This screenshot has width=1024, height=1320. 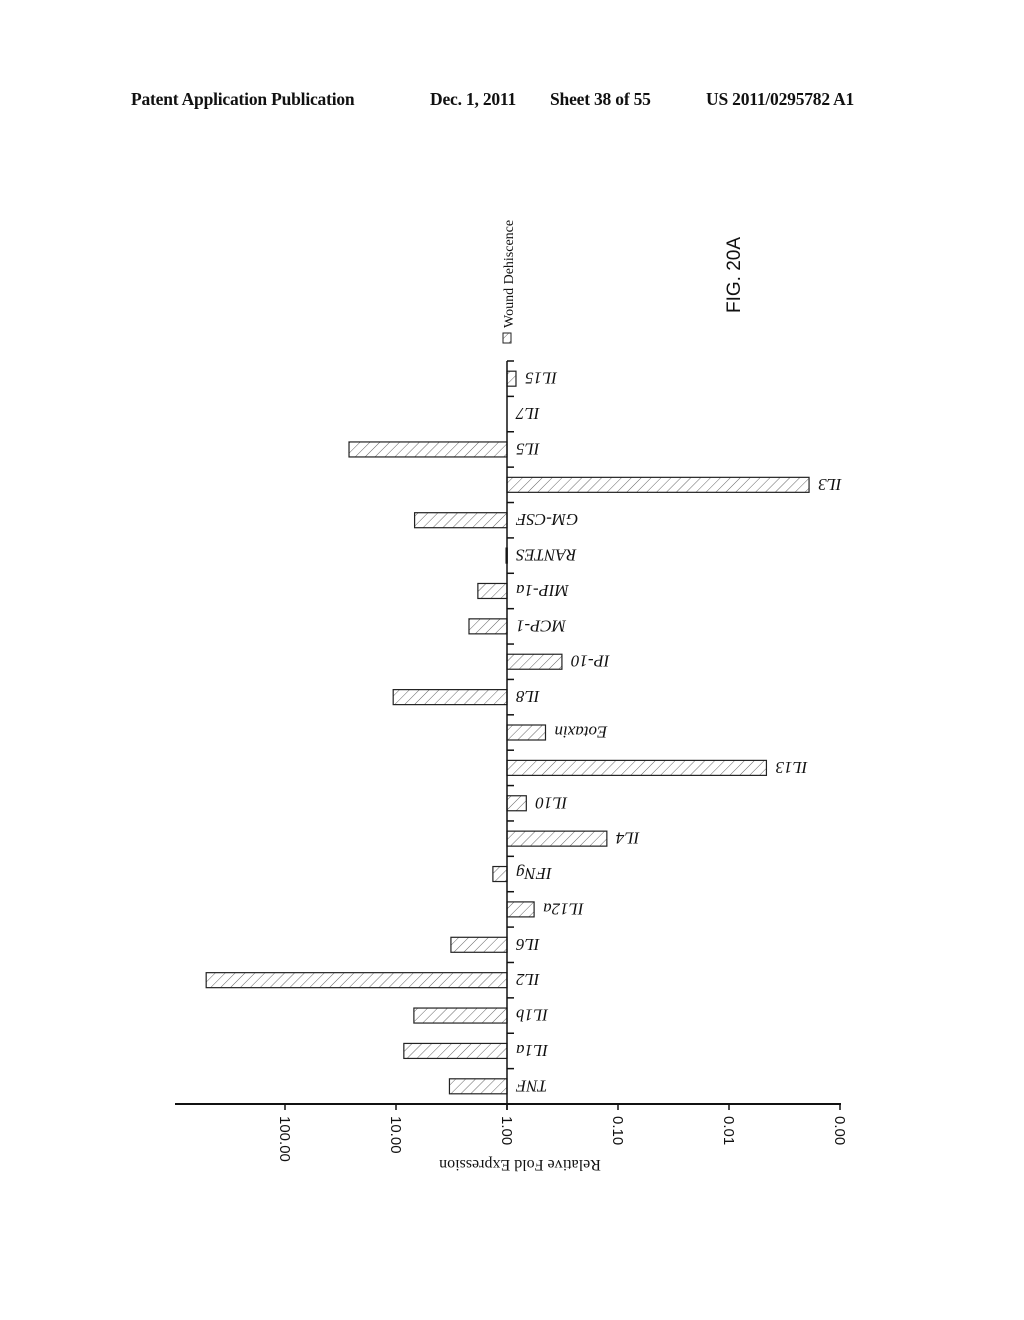 I want to click on category-label: IL12a, so click(x=564, y=908).